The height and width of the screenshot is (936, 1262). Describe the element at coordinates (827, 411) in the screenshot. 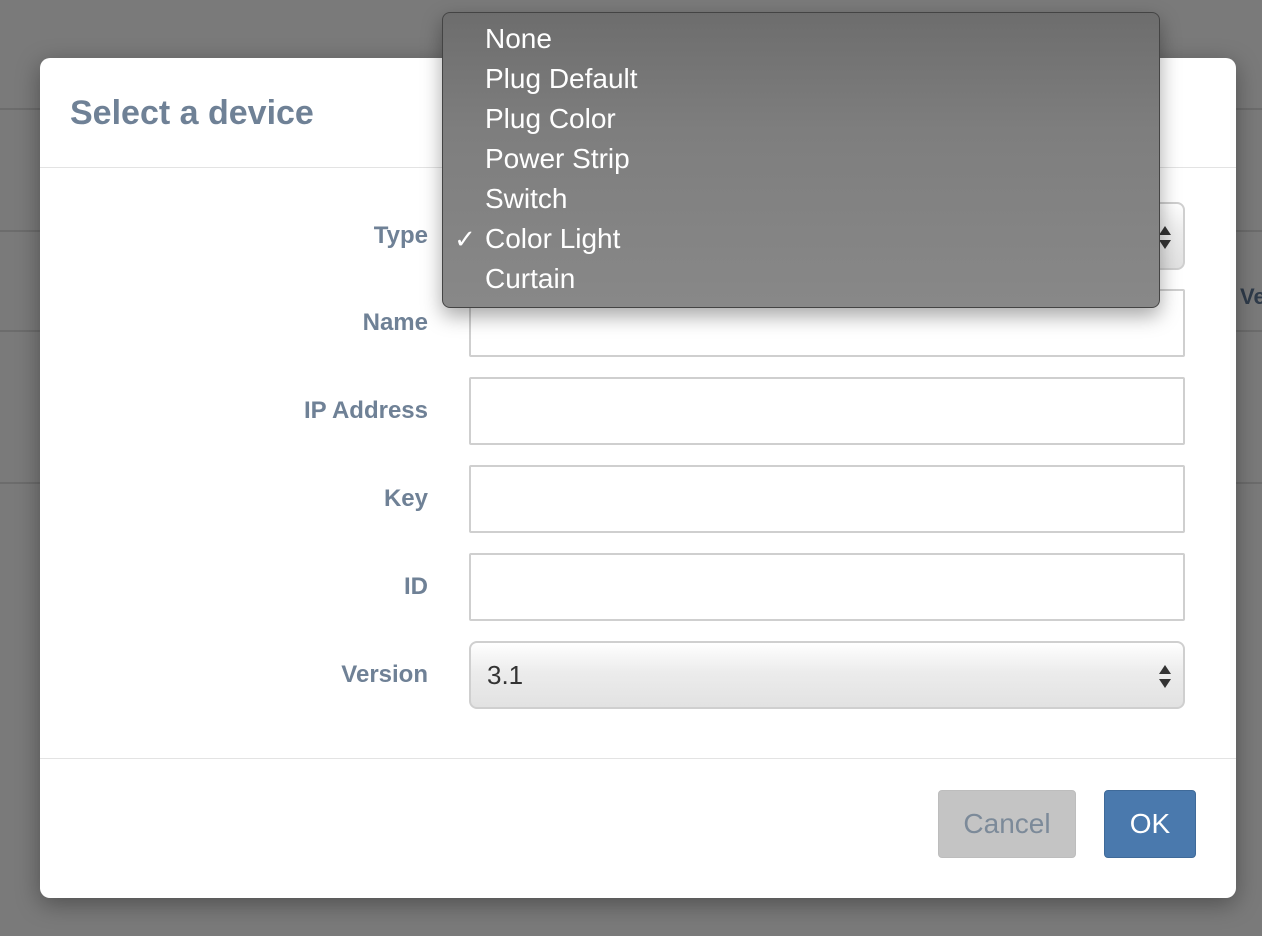

I see `ip-address-input` at that location.